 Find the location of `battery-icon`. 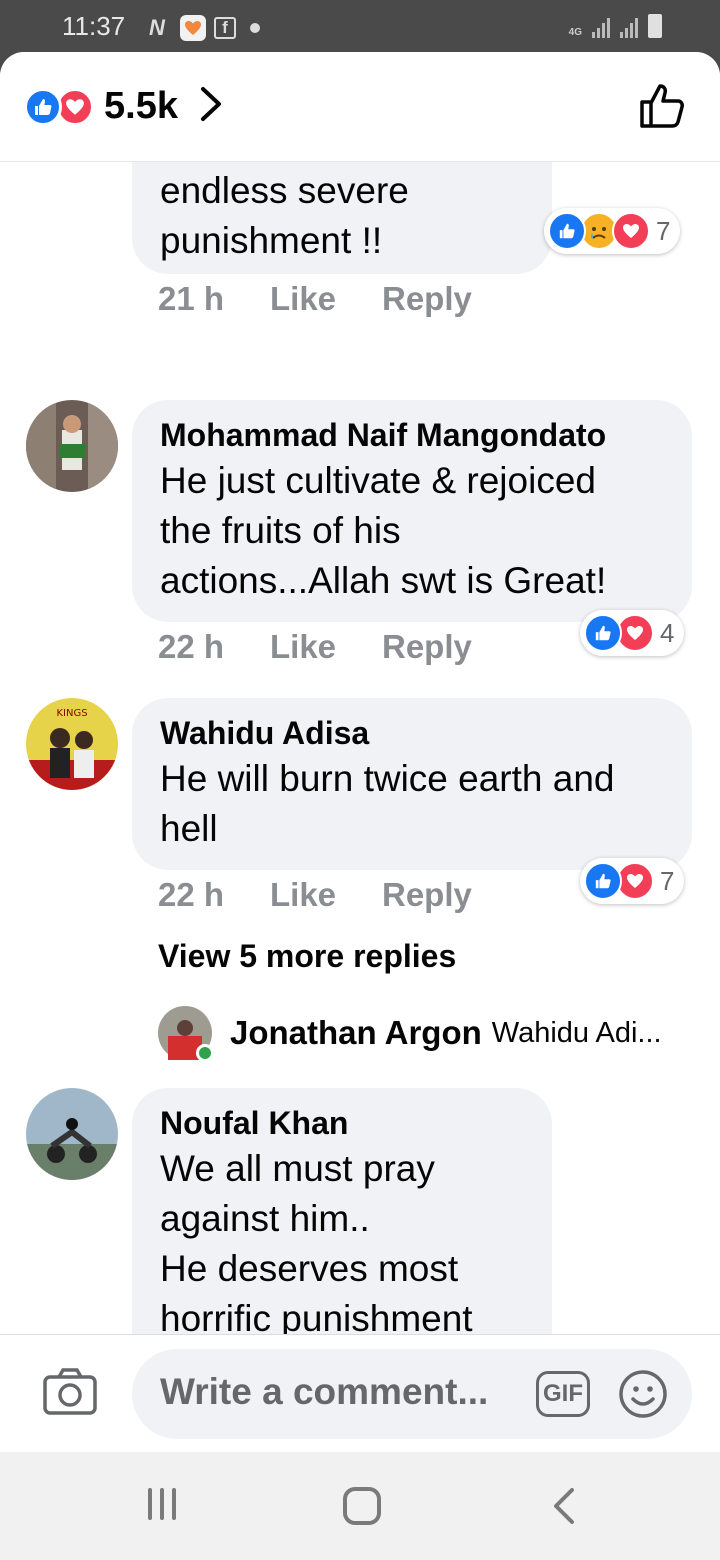

battery-icon is located at coordinates (655, 26).